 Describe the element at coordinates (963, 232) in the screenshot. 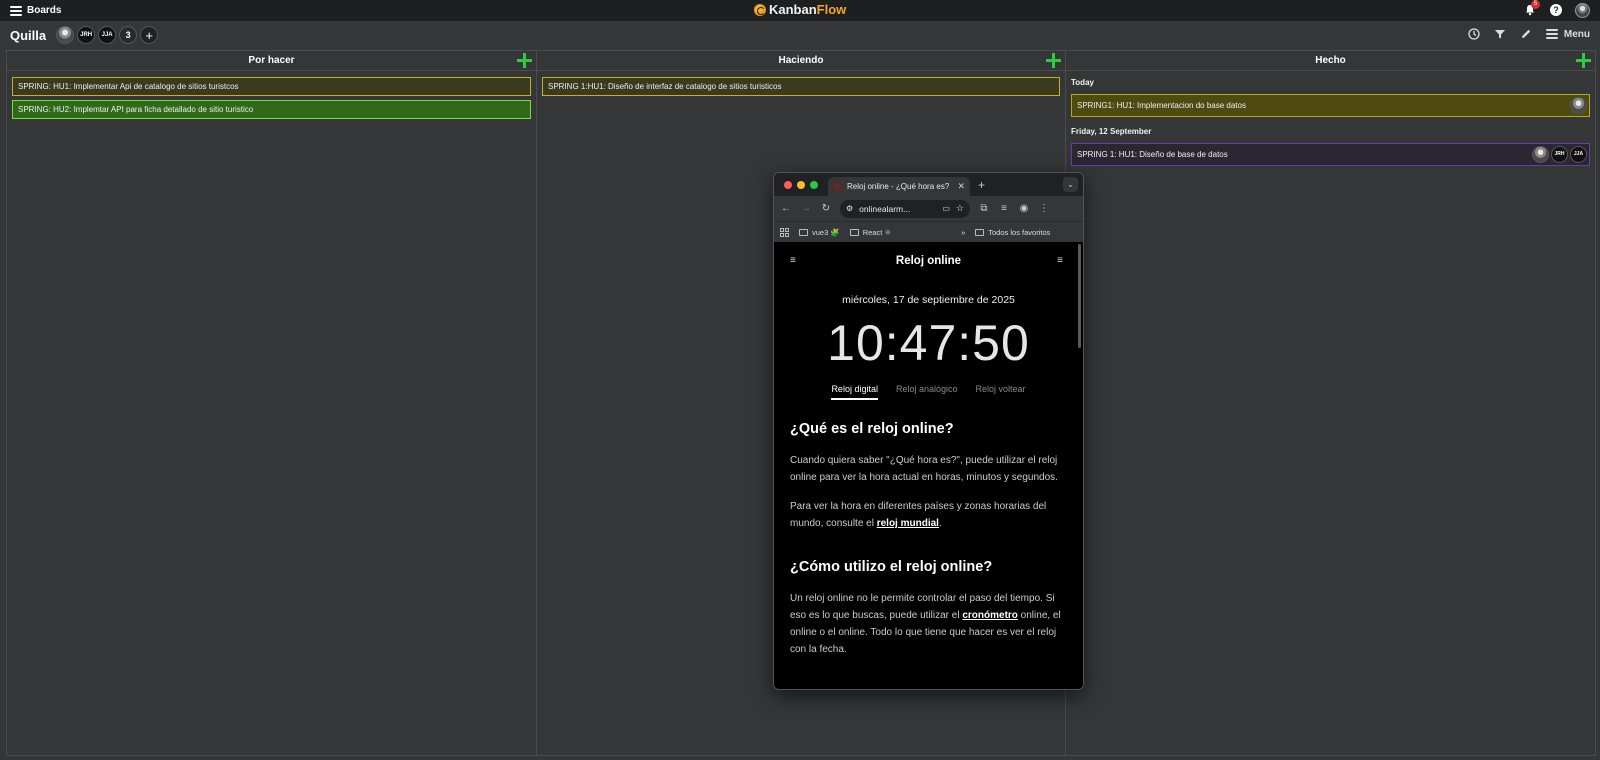

I see `more-bookmarks-icon: »` at that location.